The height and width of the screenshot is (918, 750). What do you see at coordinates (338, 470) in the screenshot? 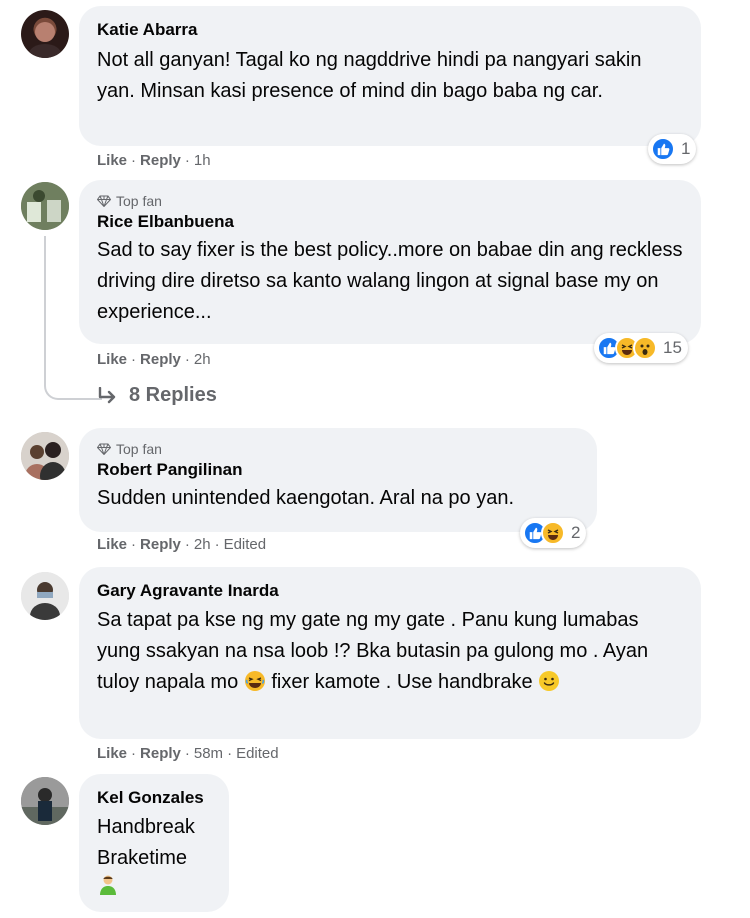
I see `commenter-name: Robert Pangilinan` at bounding box center [338, 470].